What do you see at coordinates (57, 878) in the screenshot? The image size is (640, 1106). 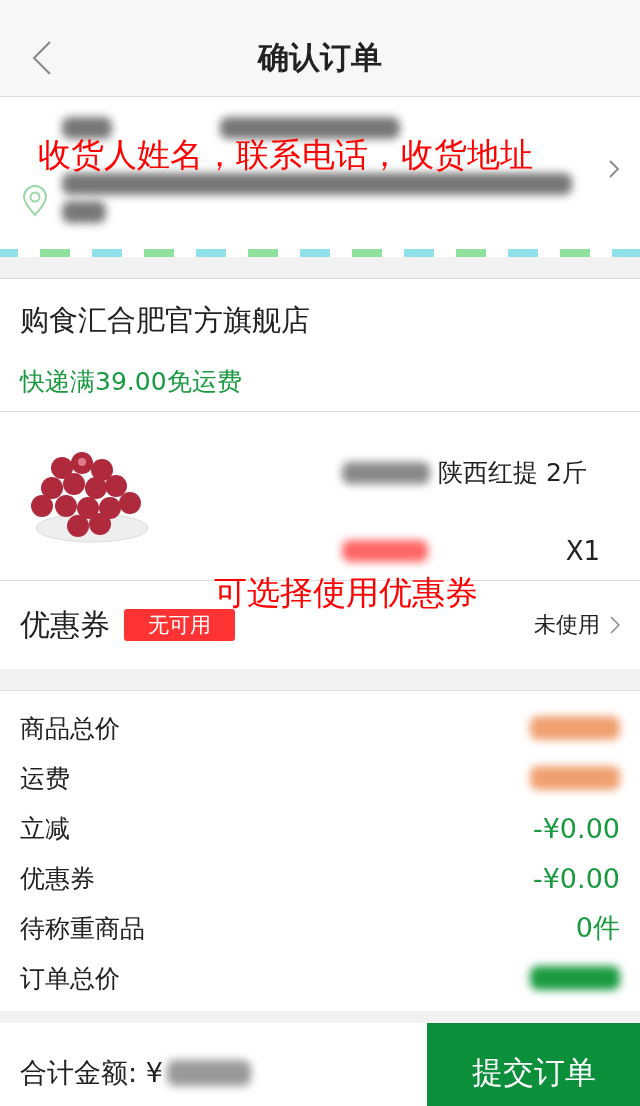 I see `summary-label: 优惠券` at bounding box center [57, 878].